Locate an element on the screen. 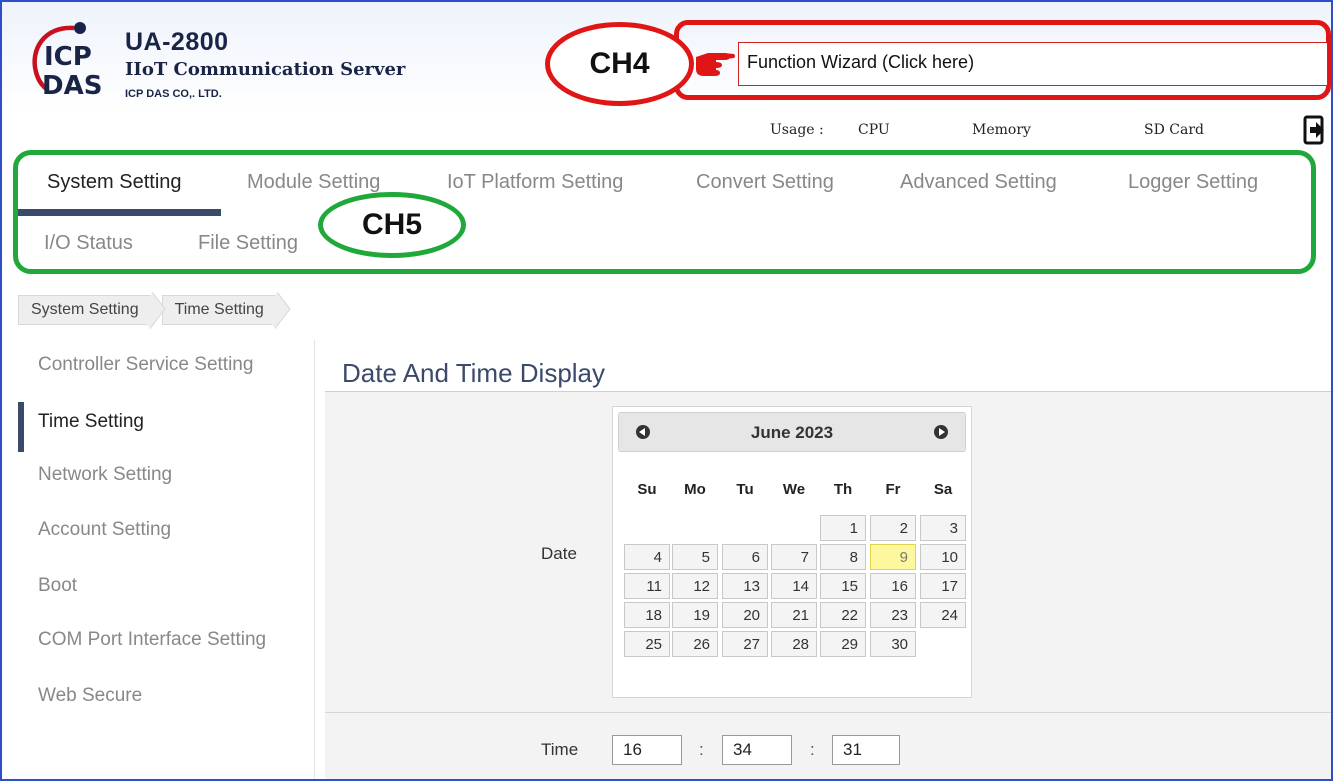 The image size is (1333, 781). calendar-day: 11 is located at coordinates (647, 586).